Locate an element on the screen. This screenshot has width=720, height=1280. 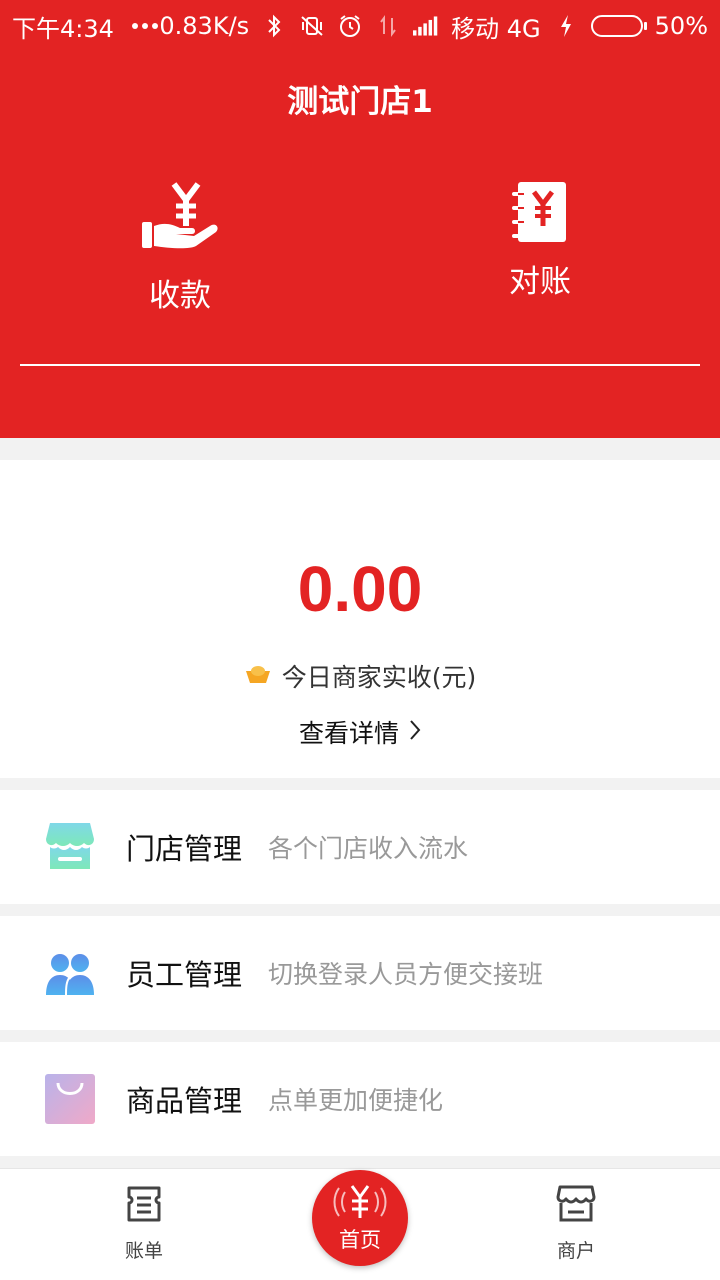
reconciliation-label: 对账 is located at coordinates (540, 282).